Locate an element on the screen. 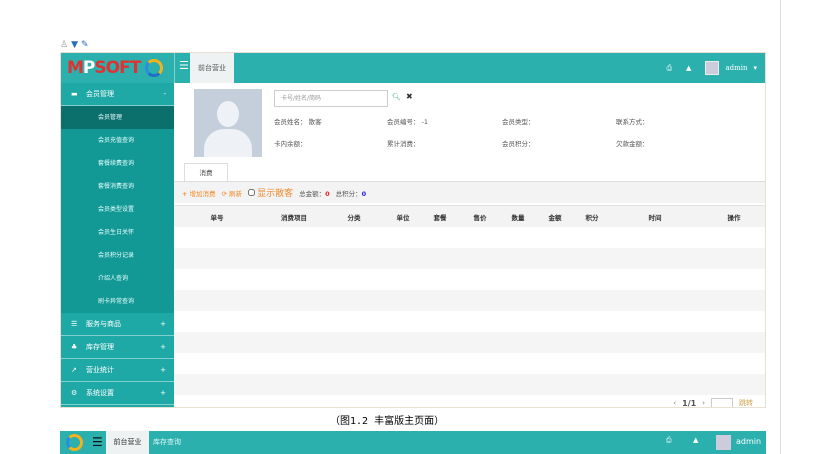 Image resolution: width=835 pixels, height=454 pixels. shirt-icon: ▼ is located at coordinates (74, 46).